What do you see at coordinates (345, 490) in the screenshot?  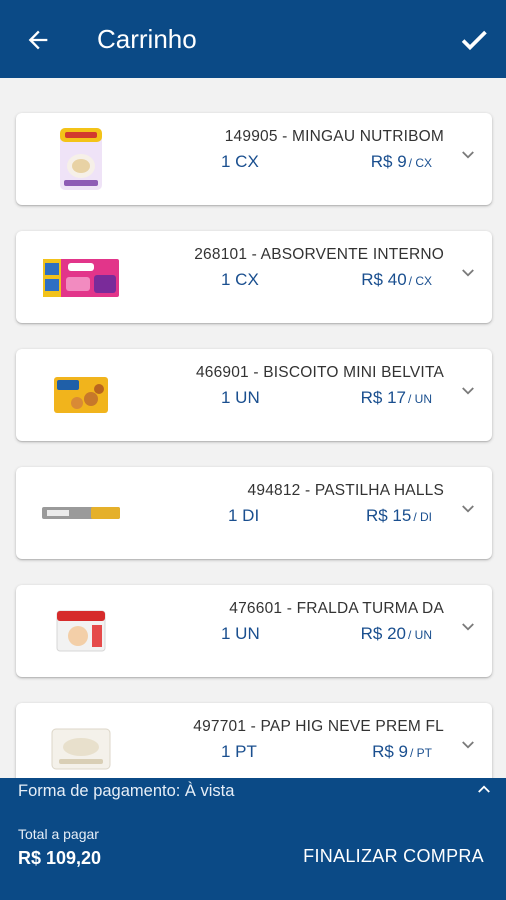 I see `product-name: 494812 - PASTILHA HALLS` at bounding box center [345, 490].